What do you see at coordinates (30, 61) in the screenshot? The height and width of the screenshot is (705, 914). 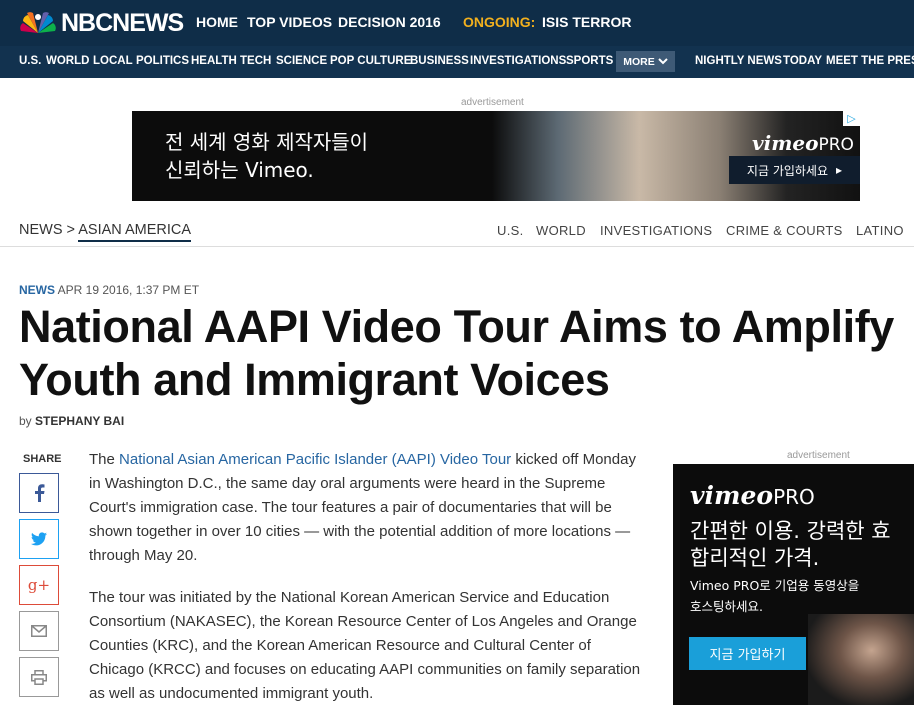 I see `nav-item-us: U.S.` at bounding box center [30, 61].